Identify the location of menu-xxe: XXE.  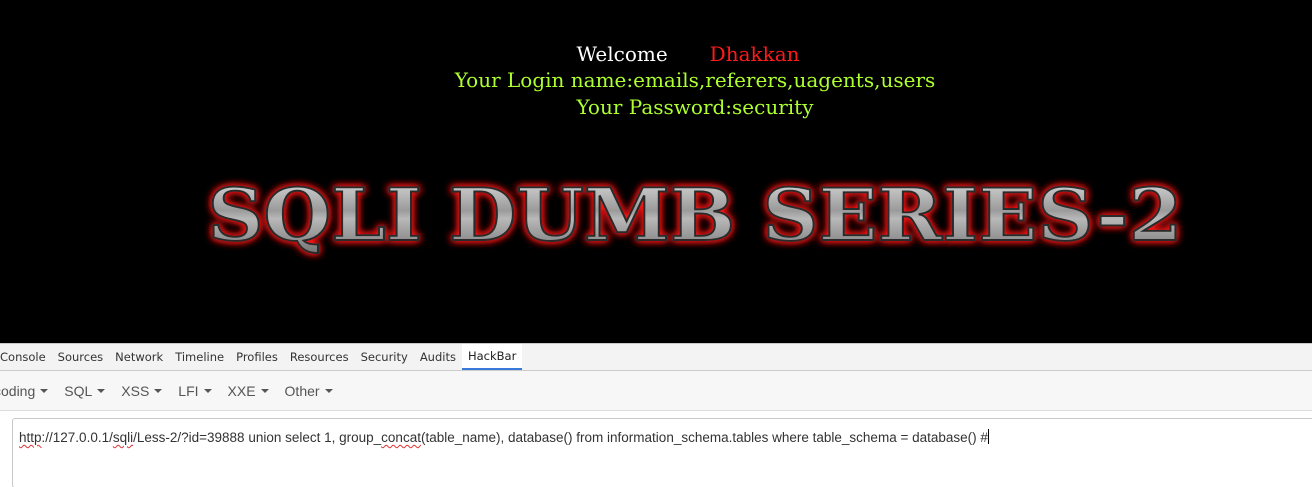
(248, 390).